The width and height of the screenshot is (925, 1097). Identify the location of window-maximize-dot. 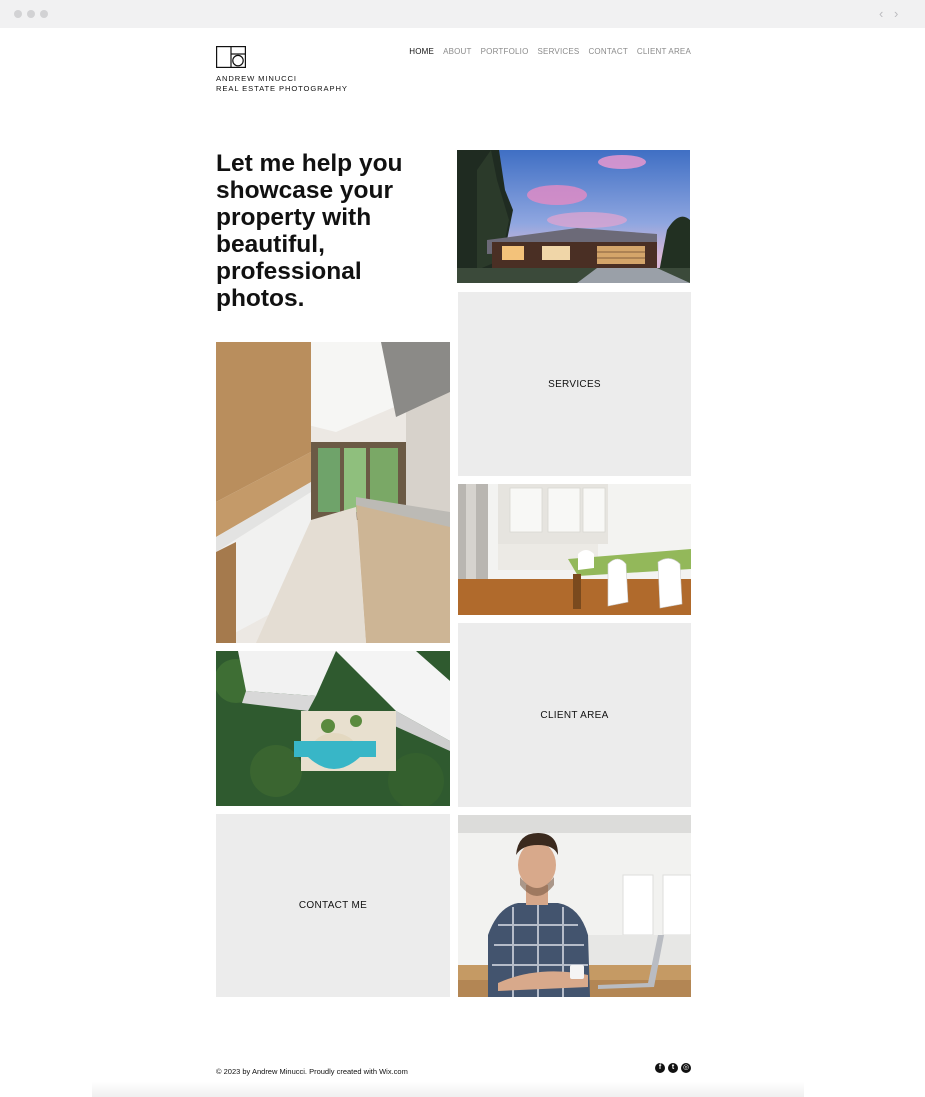
(44, 14).